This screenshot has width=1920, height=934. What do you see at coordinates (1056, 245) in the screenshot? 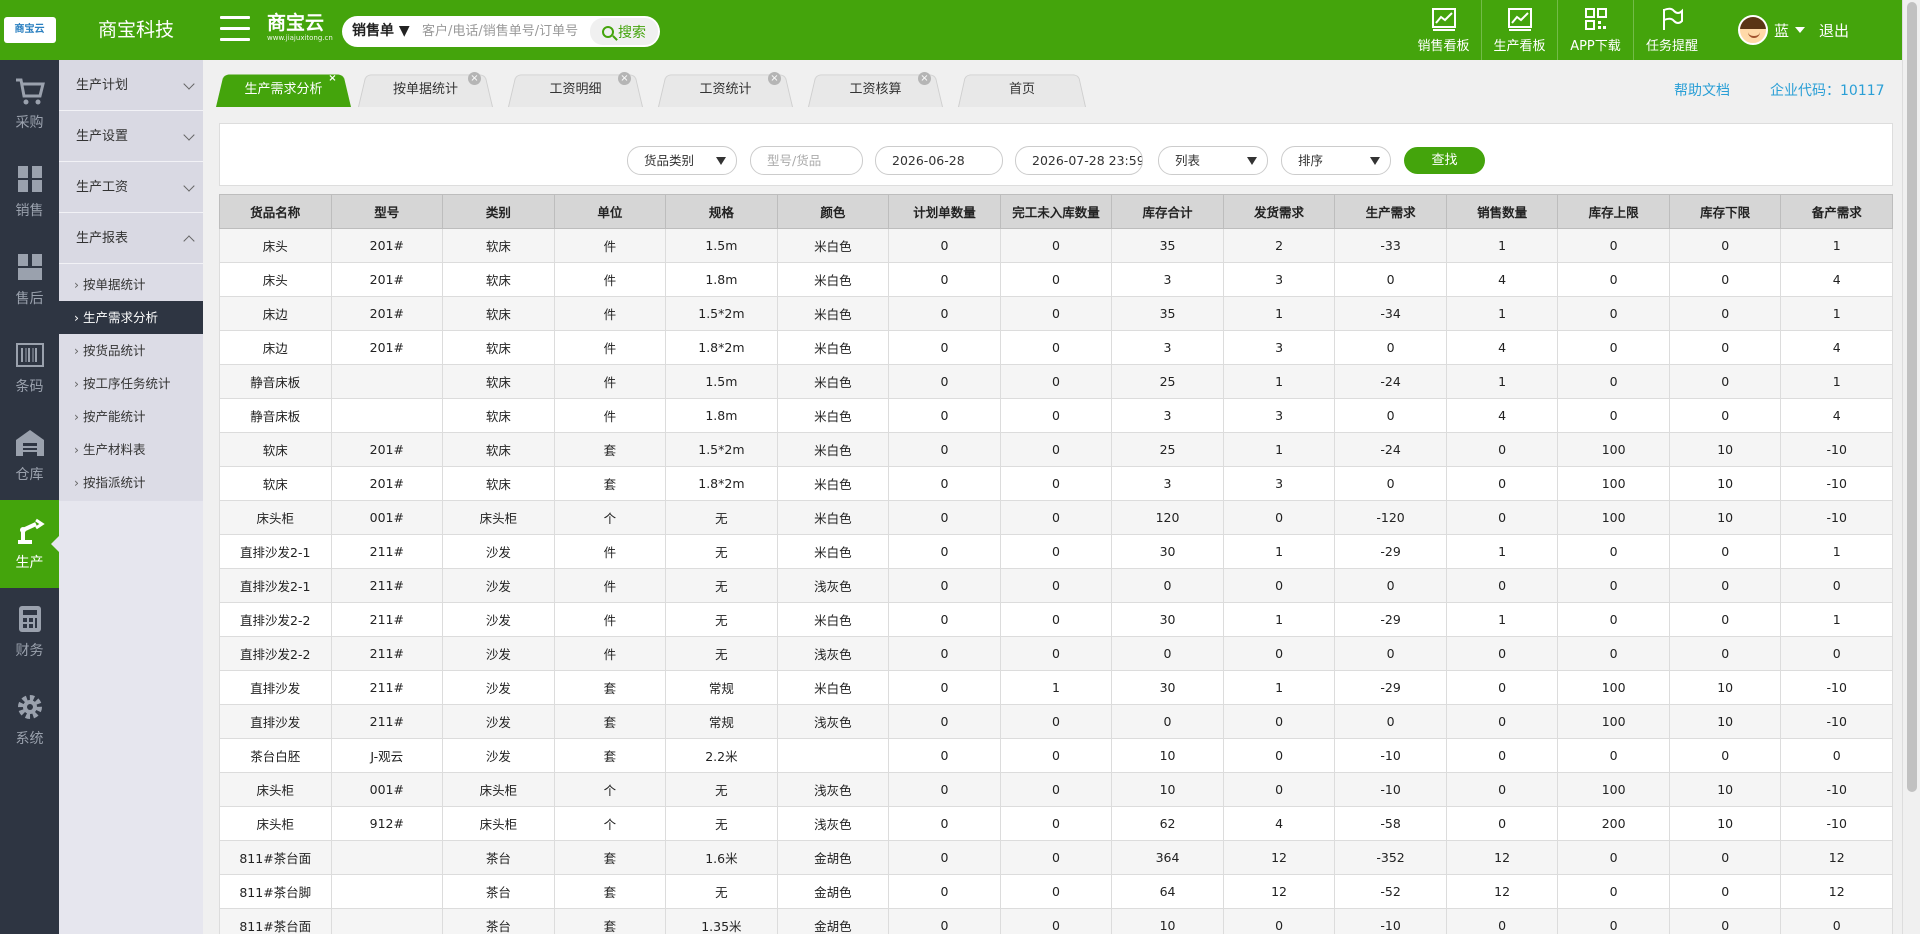
I see `table-row: 床头 201# 软床件 1.5m 米白色 0 0 35 2 -33 1 0 0 1` at bounding box center [1056, 245].